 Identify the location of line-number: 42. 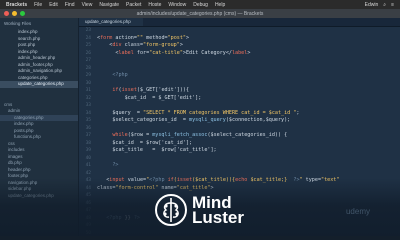
(88, 173).